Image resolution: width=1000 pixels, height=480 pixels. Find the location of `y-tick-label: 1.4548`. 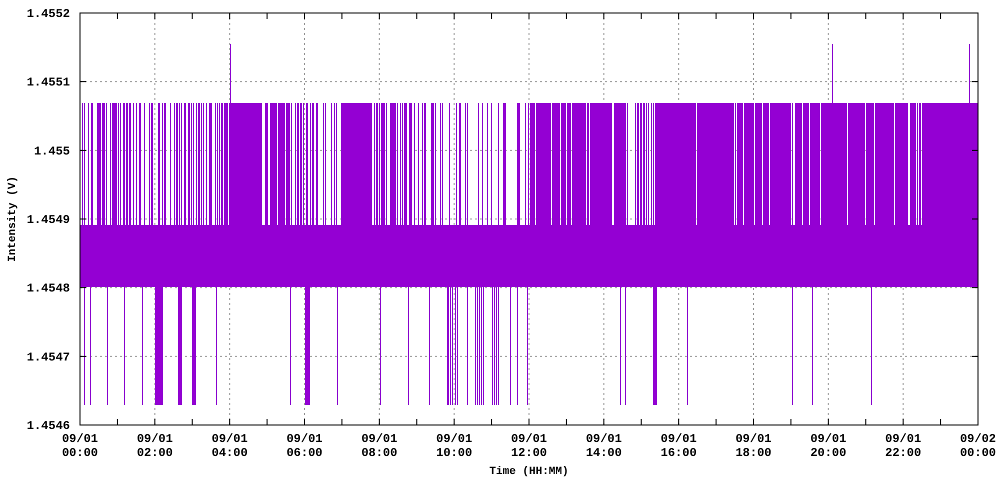

y-tick-label: 1.4548 is located at coordinates (48, 289).